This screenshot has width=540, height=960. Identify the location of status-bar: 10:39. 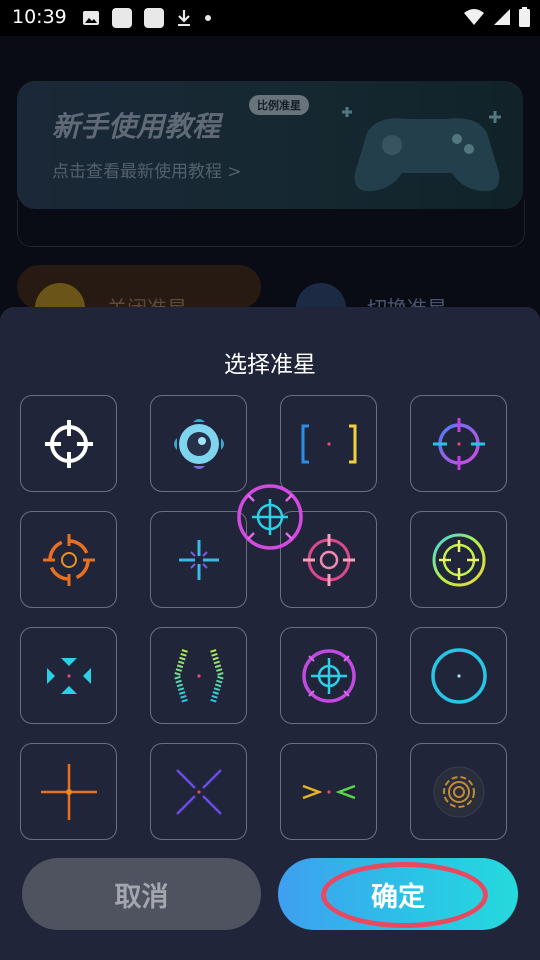
(270, 18).